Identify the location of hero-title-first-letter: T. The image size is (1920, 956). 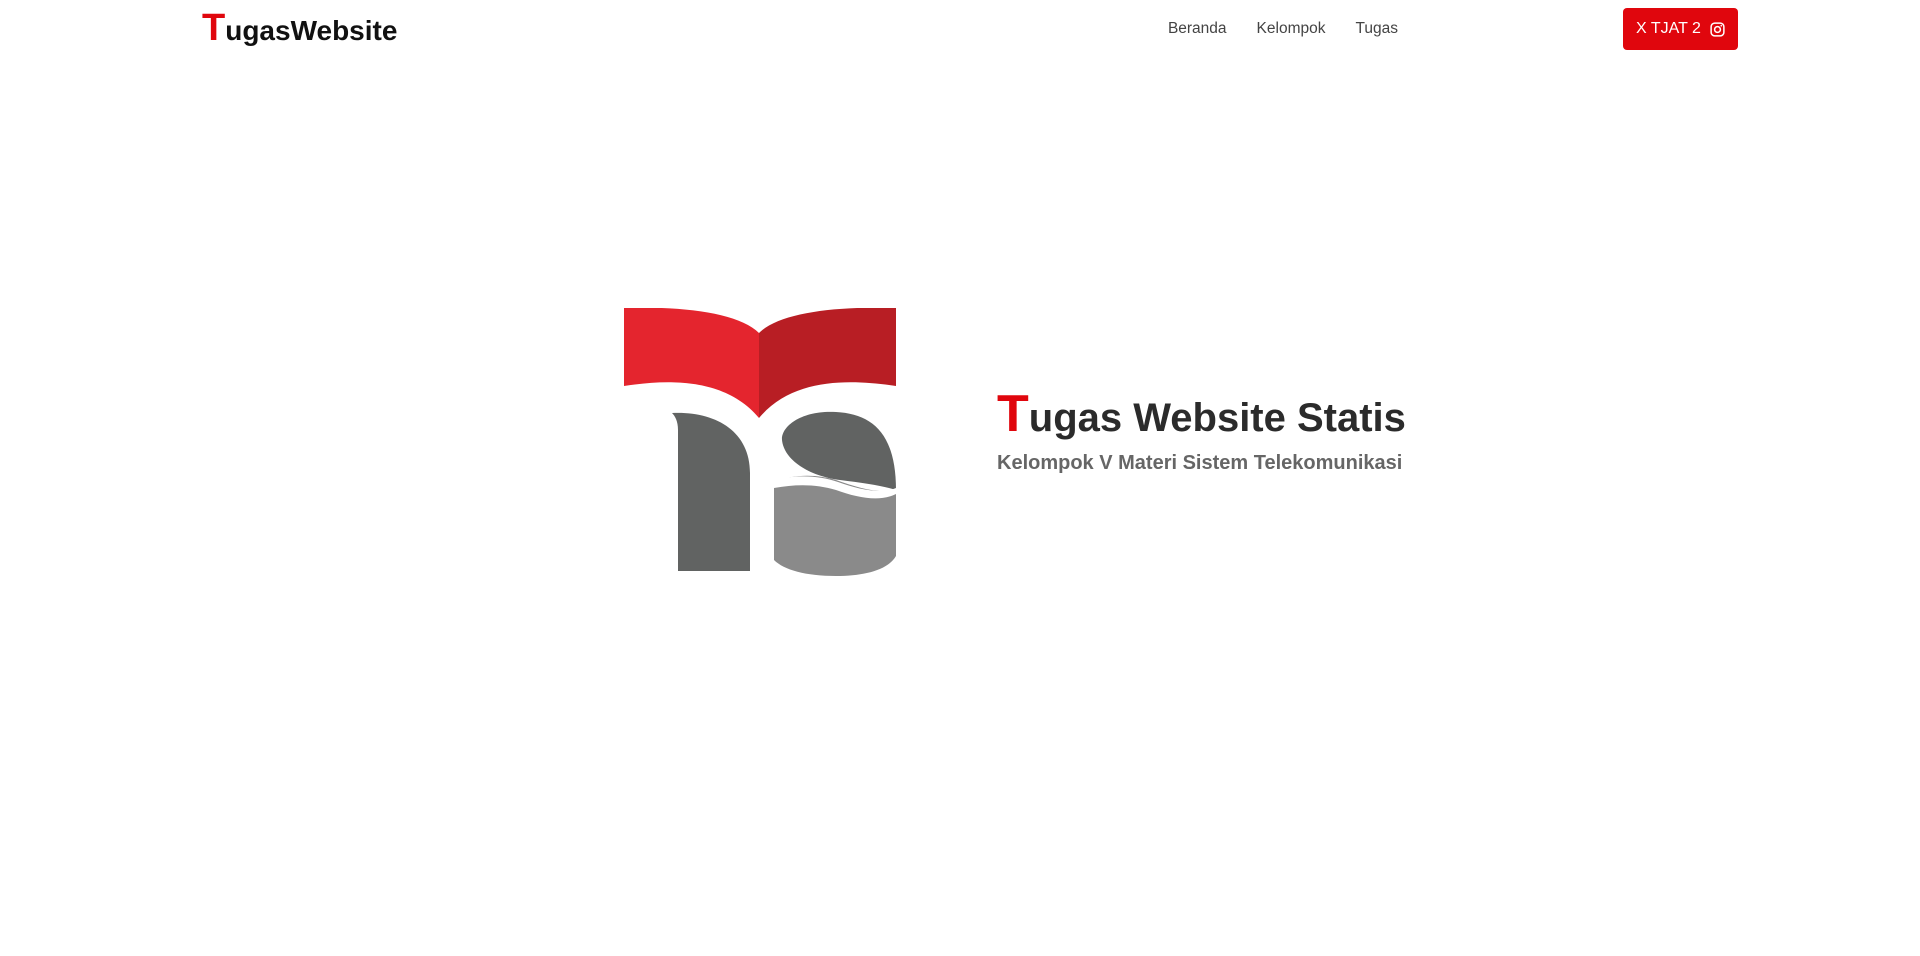
(1013, 414).